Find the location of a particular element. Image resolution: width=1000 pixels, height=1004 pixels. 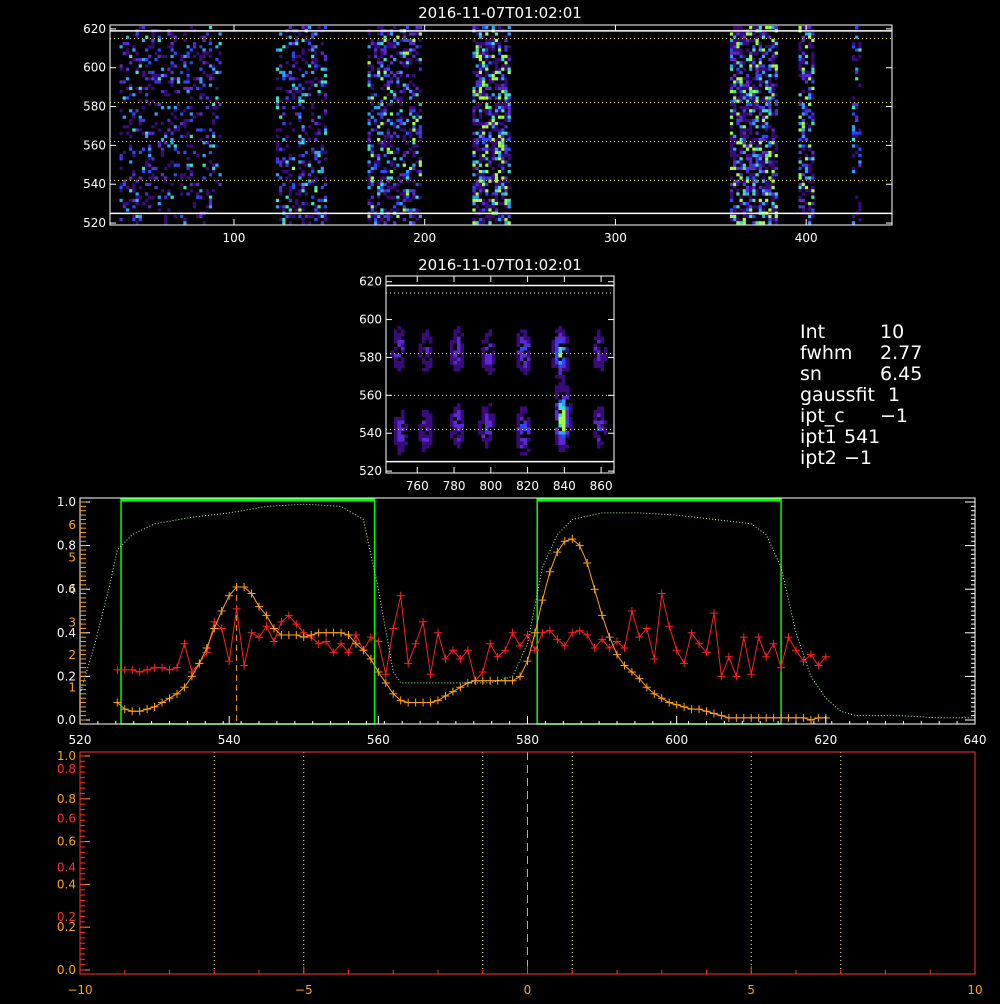

x-tick-label: 580 is located at coordinates (527, 740).